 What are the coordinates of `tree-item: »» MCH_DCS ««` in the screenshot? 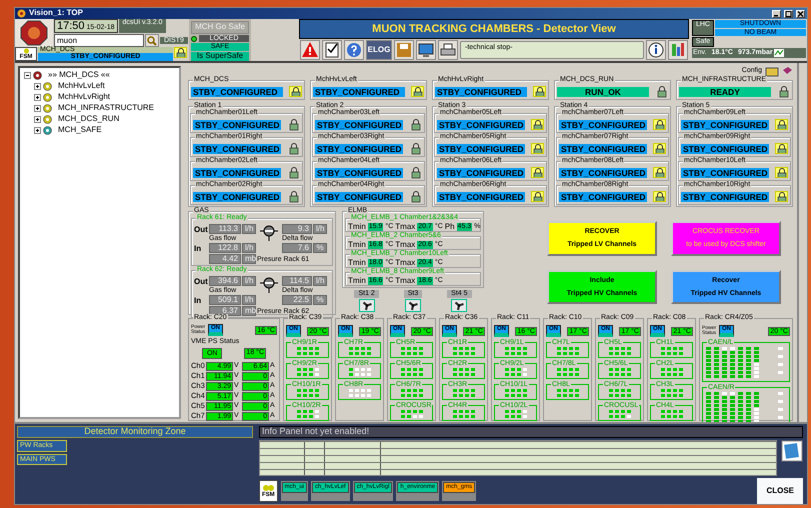 It's located at (79, 75).